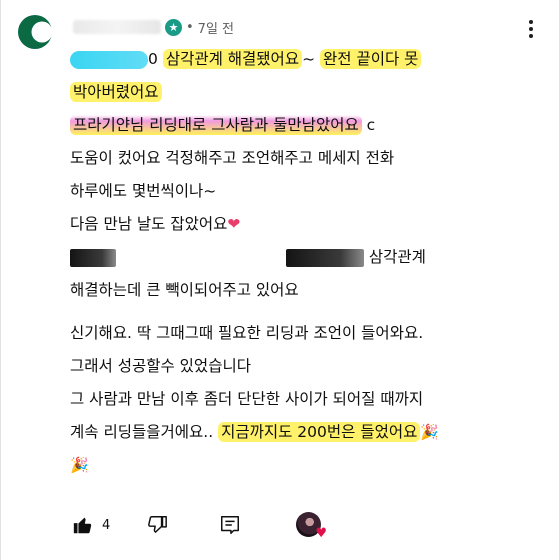 The width and height of the screenshot is (560, 560). I want to click on comment-line: 계속 리딩들을거에요.. 지금까지도 200번은 들었어요 🎉, so click(305, 432).